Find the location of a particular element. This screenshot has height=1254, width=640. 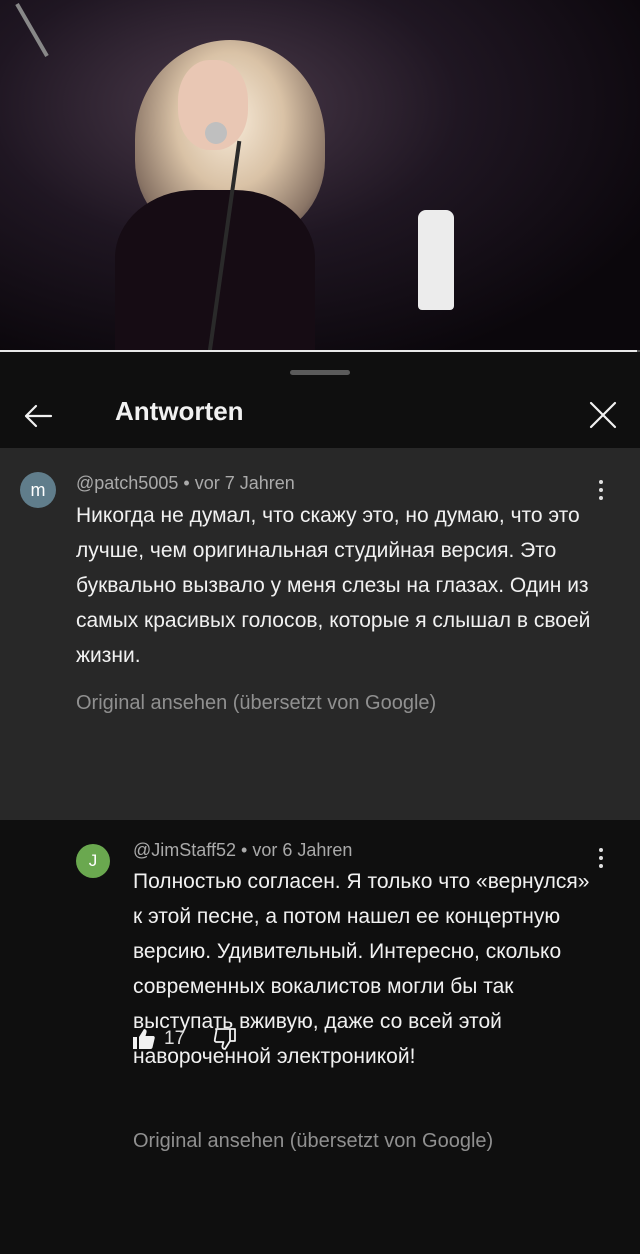

close-icon is located at coordinates (603, 415).